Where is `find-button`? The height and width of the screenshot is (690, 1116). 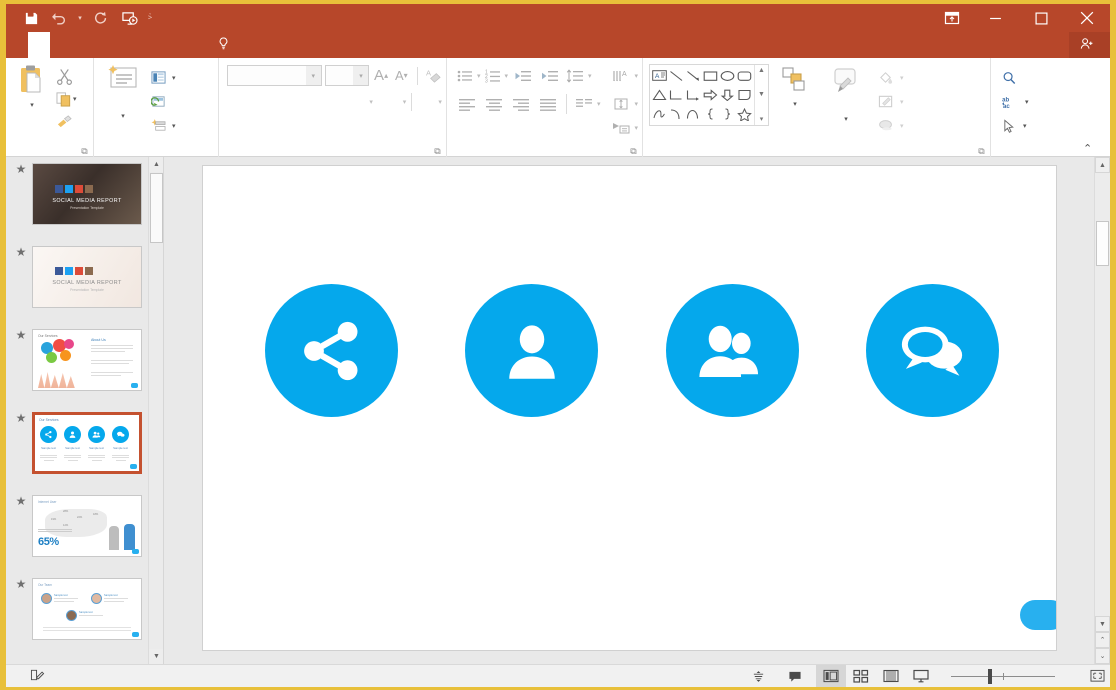
find-button is located at coordinates (1015, 78).